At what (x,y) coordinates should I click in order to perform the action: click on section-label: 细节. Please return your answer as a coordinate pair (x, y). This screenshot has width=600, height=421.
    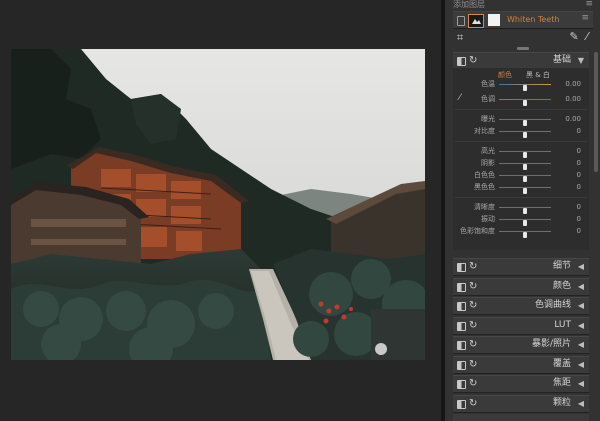
    Looking at the image, I should click on (561, 266).